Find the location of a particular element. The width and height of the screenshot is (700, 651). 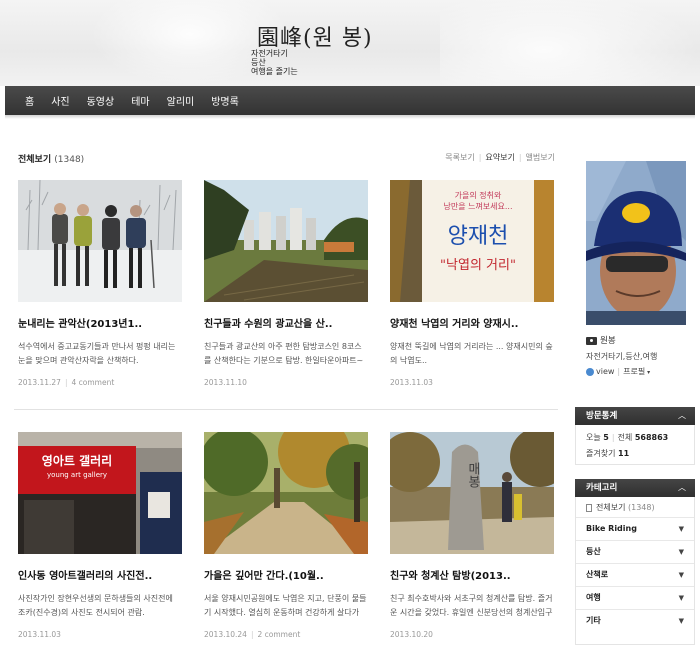

post-meta: 2013.11.27 | 4 comment is located at coordinates (100, 382).